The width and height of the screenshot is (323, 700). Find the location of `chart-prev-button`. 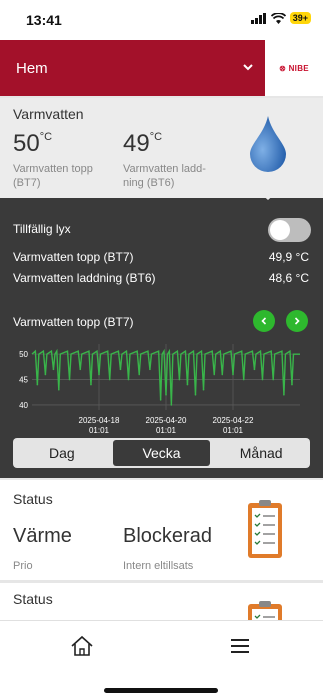

chart-prev-button is located at coordinates (264, 321).